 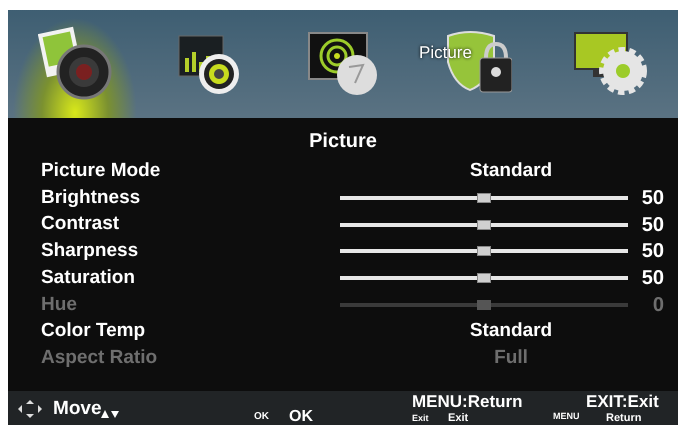 What do you see at coordinates (658, 305) in the screenshot?
I see `value-reading: 0` at bounding box center [658, 305].